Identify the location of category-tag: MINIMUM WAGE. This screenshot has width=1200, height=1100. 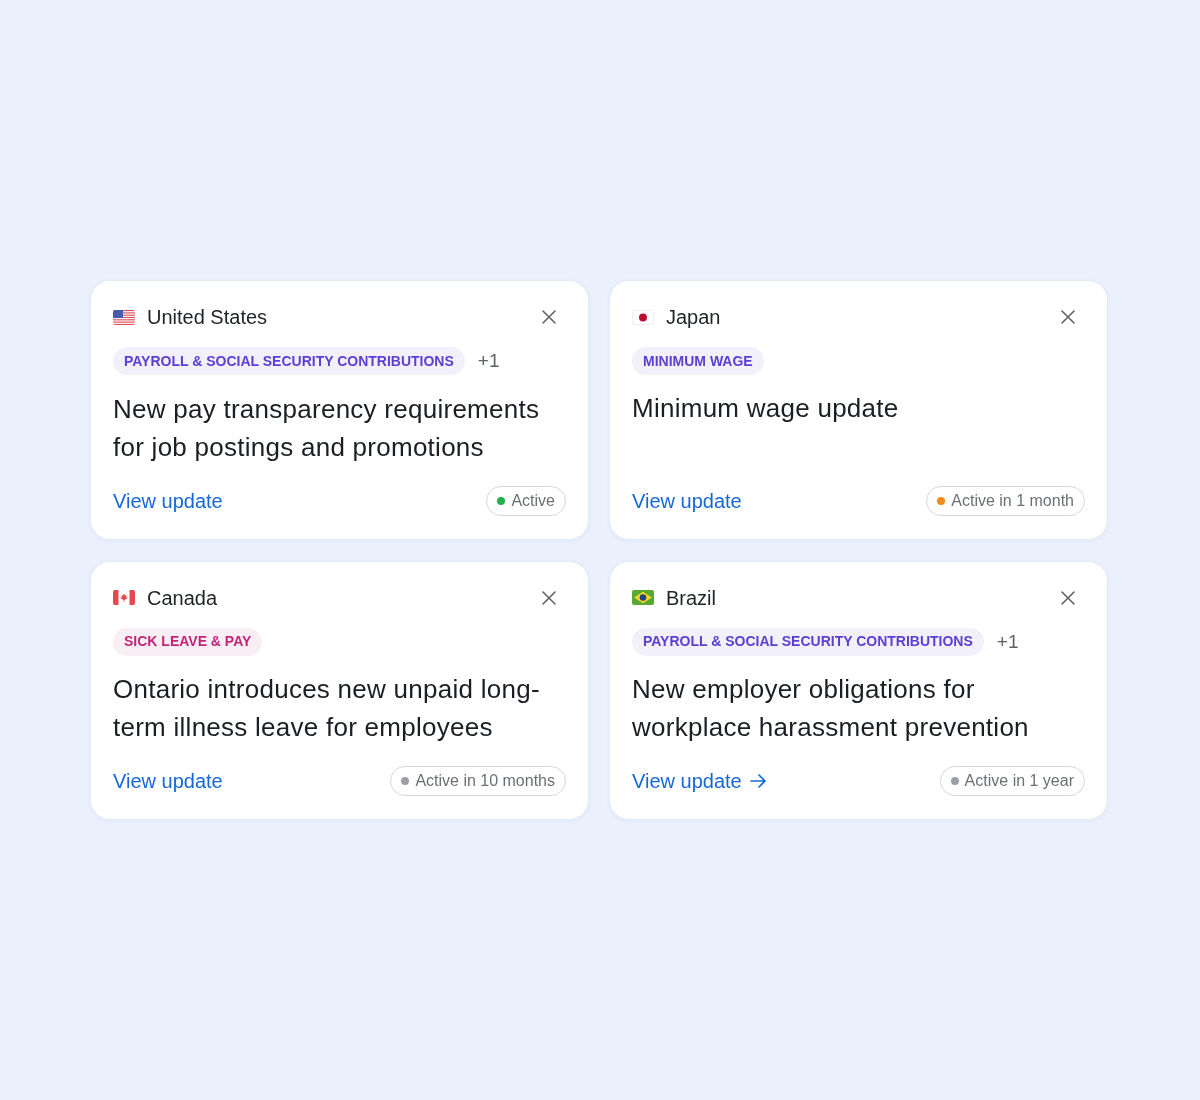
(698, 361).